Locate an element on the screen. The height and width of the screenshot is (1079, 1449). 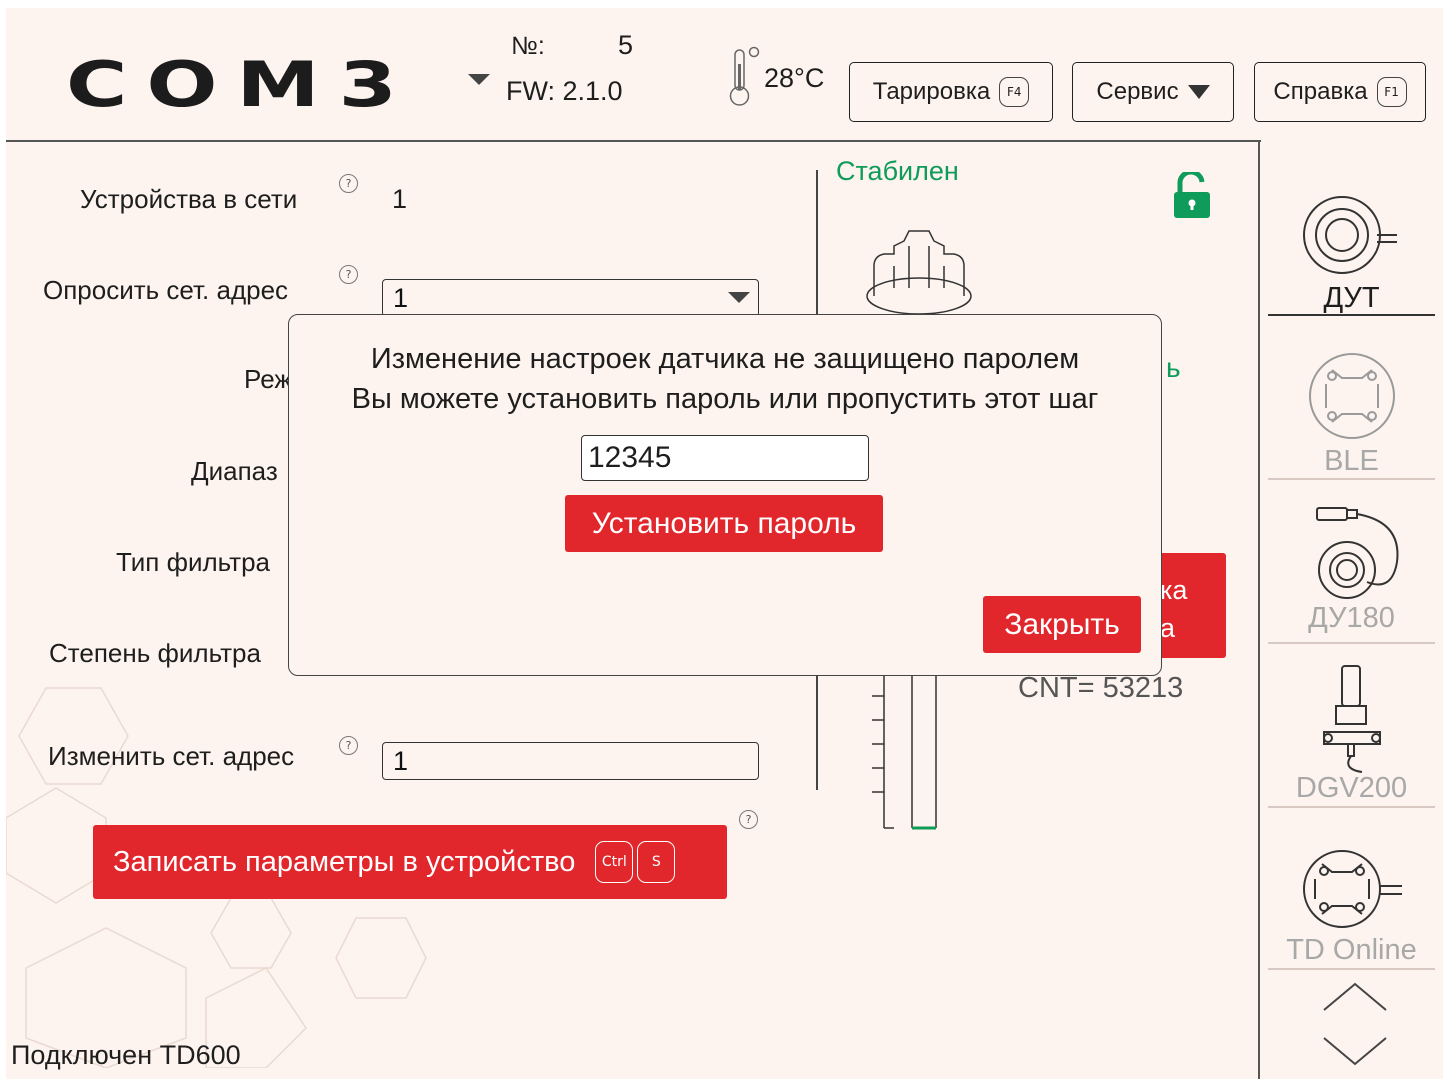
service-menu-button: Сервис is located at coordinates (1153, 92).